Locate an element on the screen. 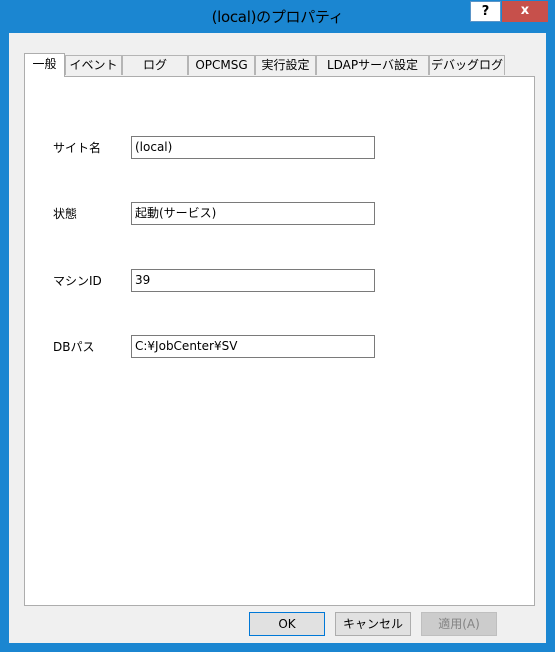 This screenshot has height=652, width=555. status-label: 状態 is located at coordinates (65, 214).